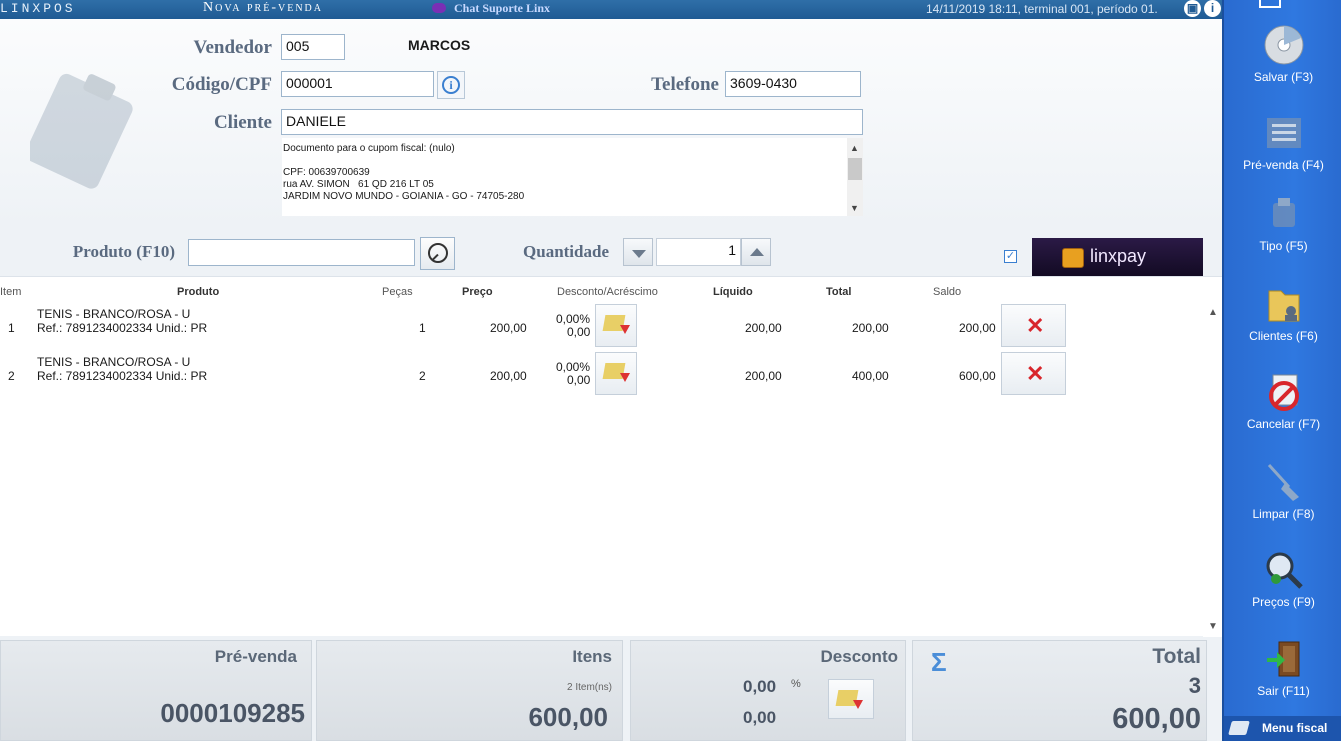 The width and height of the screenshot is (1341, 741). Describe the element at coordinates (357, 84) in the screenshot. I see `codigo-cpf-field: 000001` at that location.